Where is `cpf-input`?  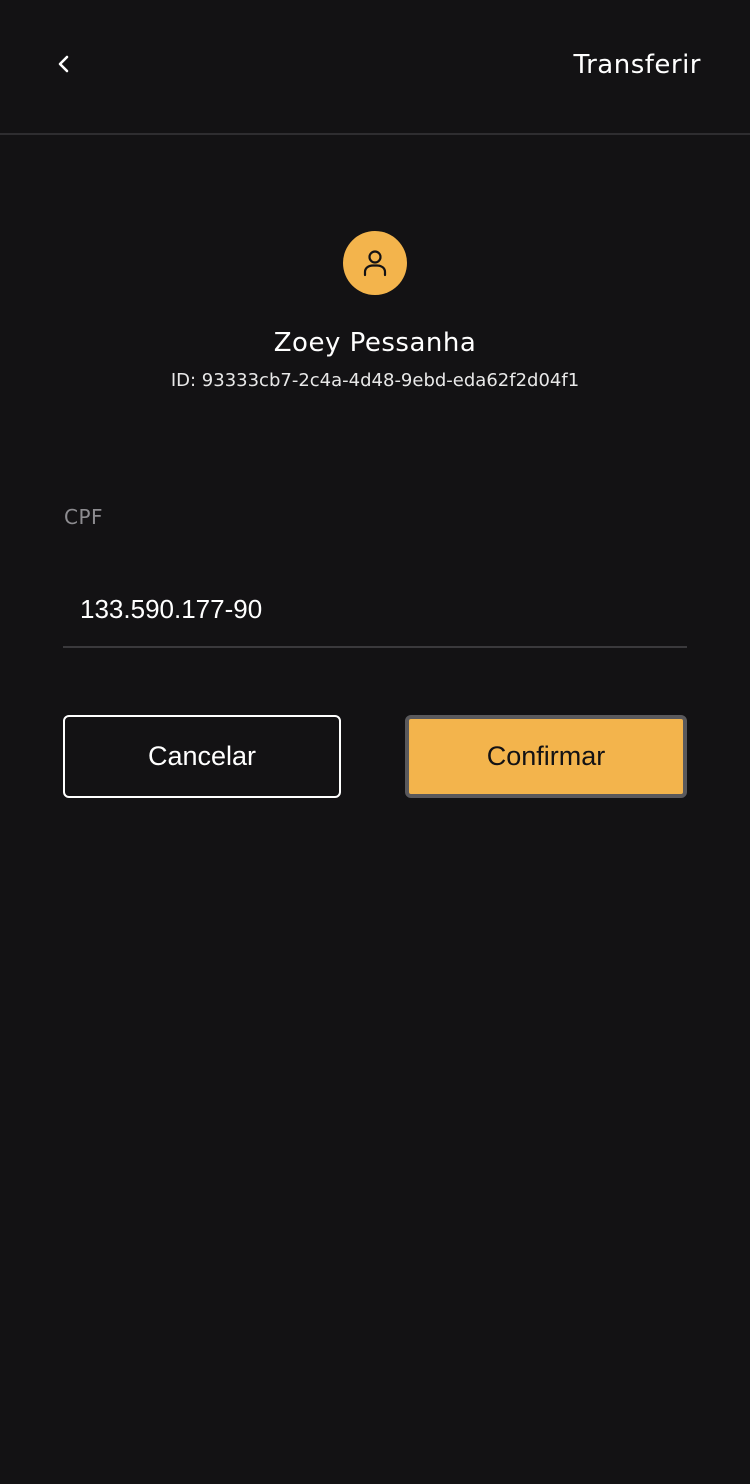 cpf-input is located at coordinates (375, 610).